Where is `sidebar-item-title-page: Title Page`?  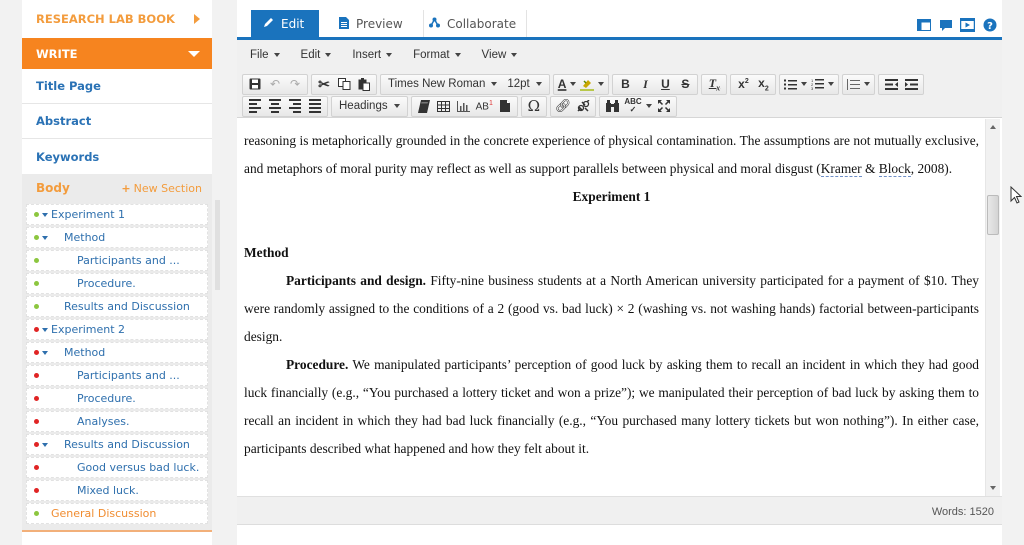 sidebar-item-title-page: Title Page is located at coordinates (117, 86).